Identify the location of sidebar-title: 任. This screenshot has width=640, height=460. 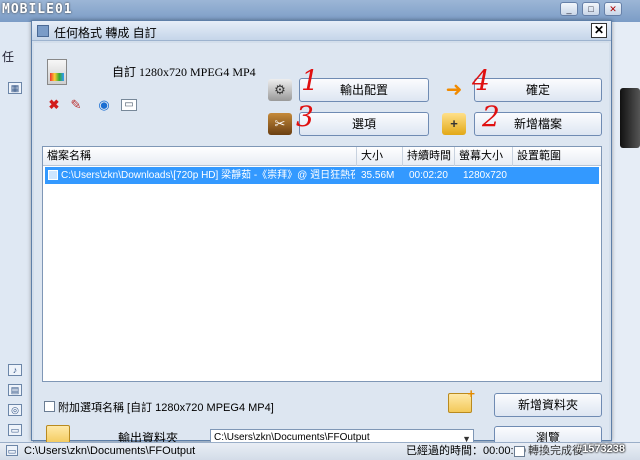
(8, 57).